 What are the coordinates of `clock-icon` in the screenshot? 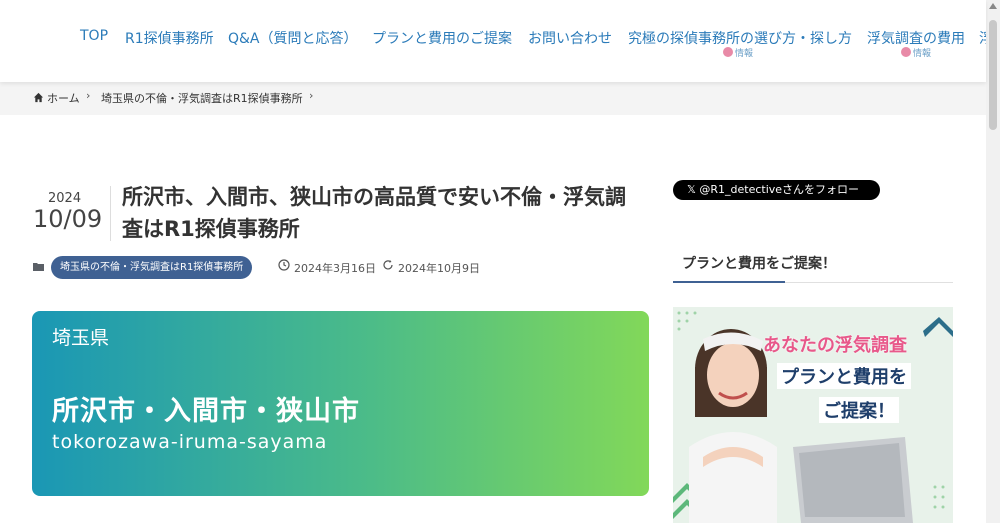 It's located at (284, 265).